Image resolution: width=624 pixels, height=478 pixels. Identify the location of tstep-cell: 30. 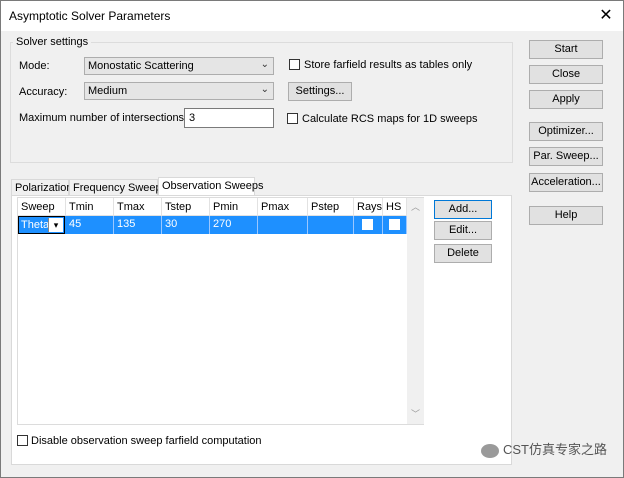
(186, 225).